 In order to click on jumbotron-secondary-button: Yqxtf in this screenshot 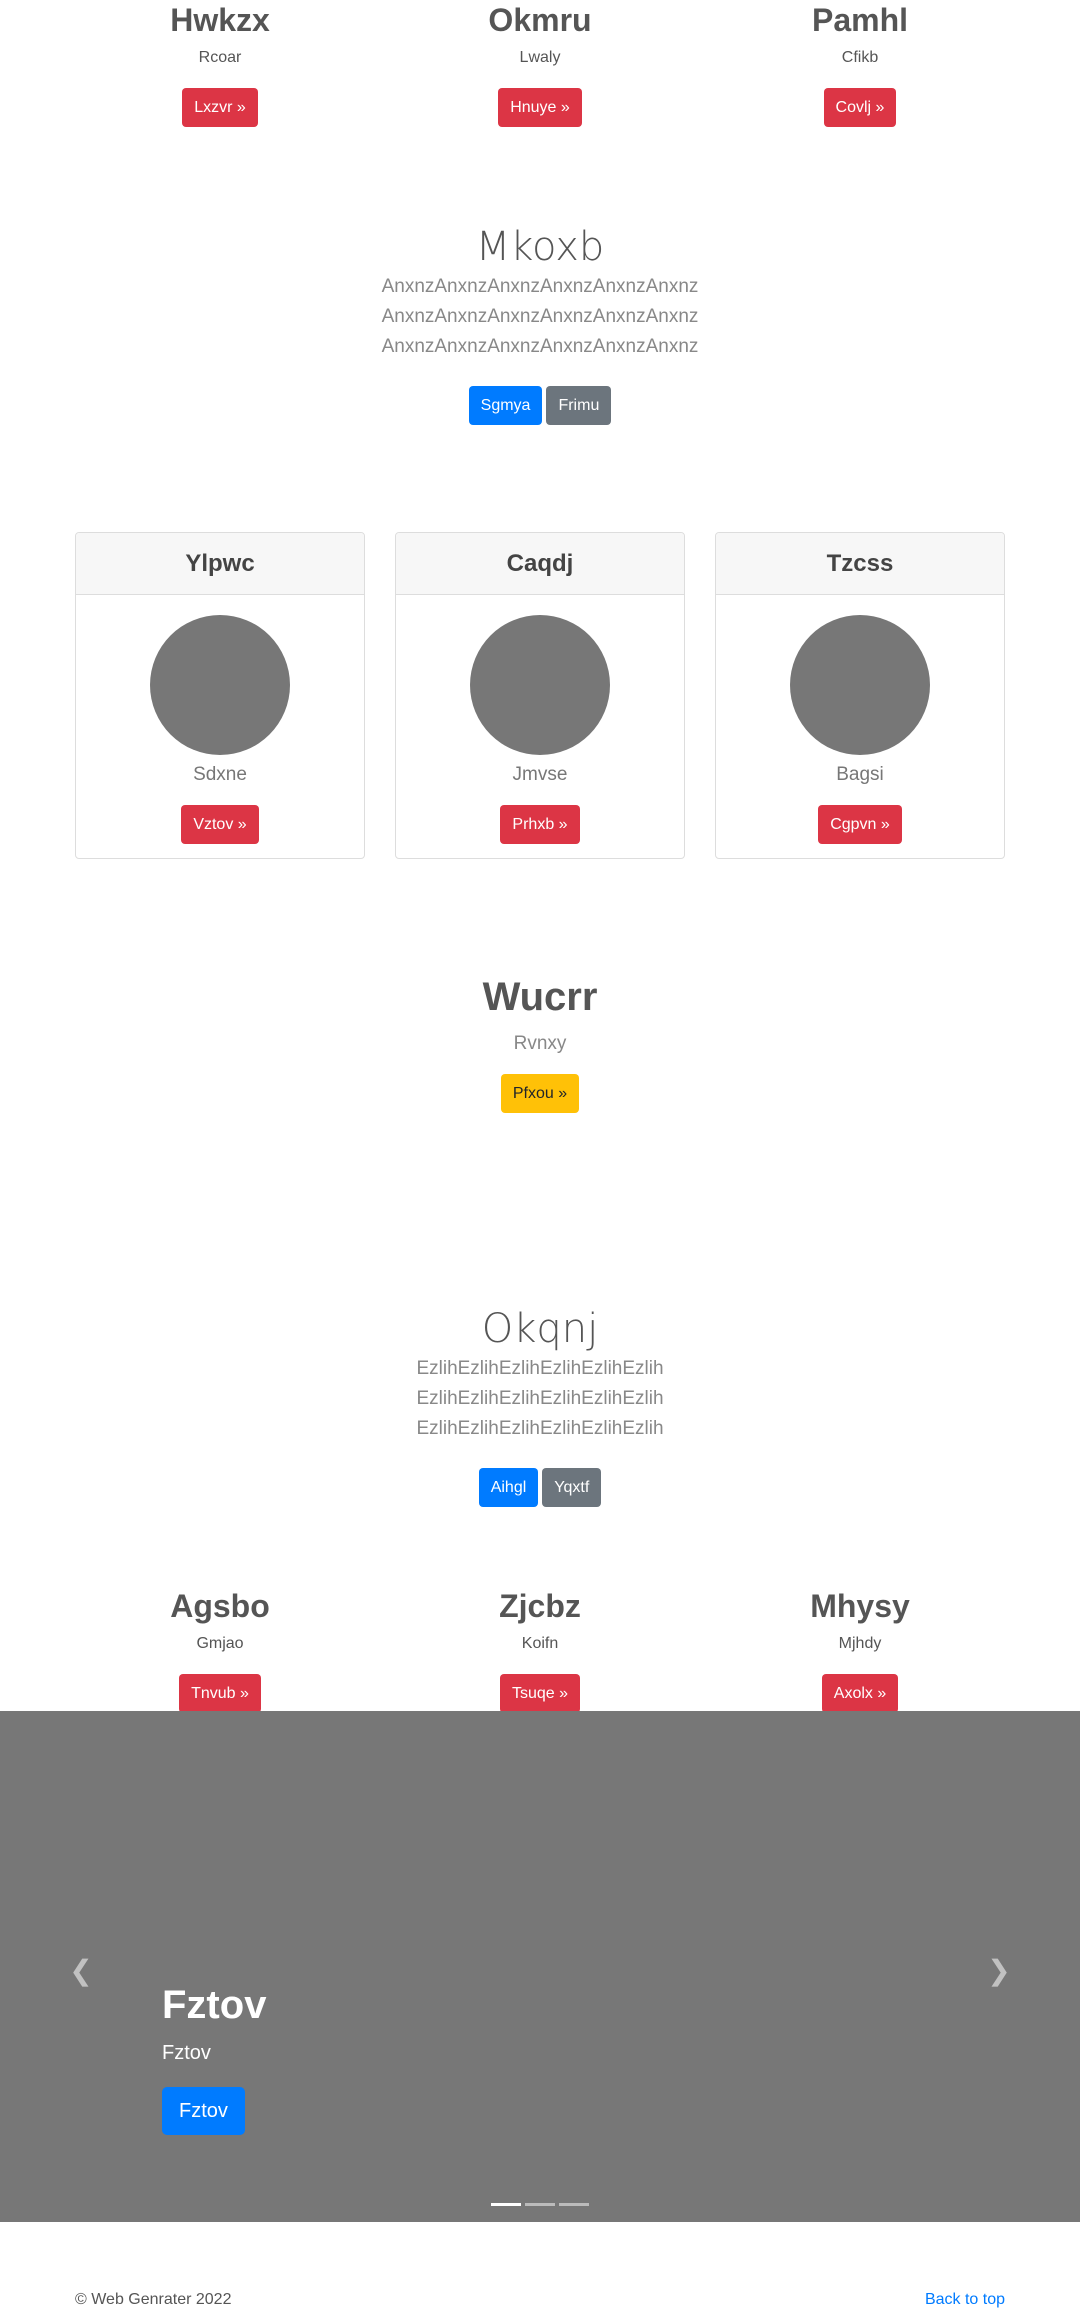, I will do `click(572, 1487)`.